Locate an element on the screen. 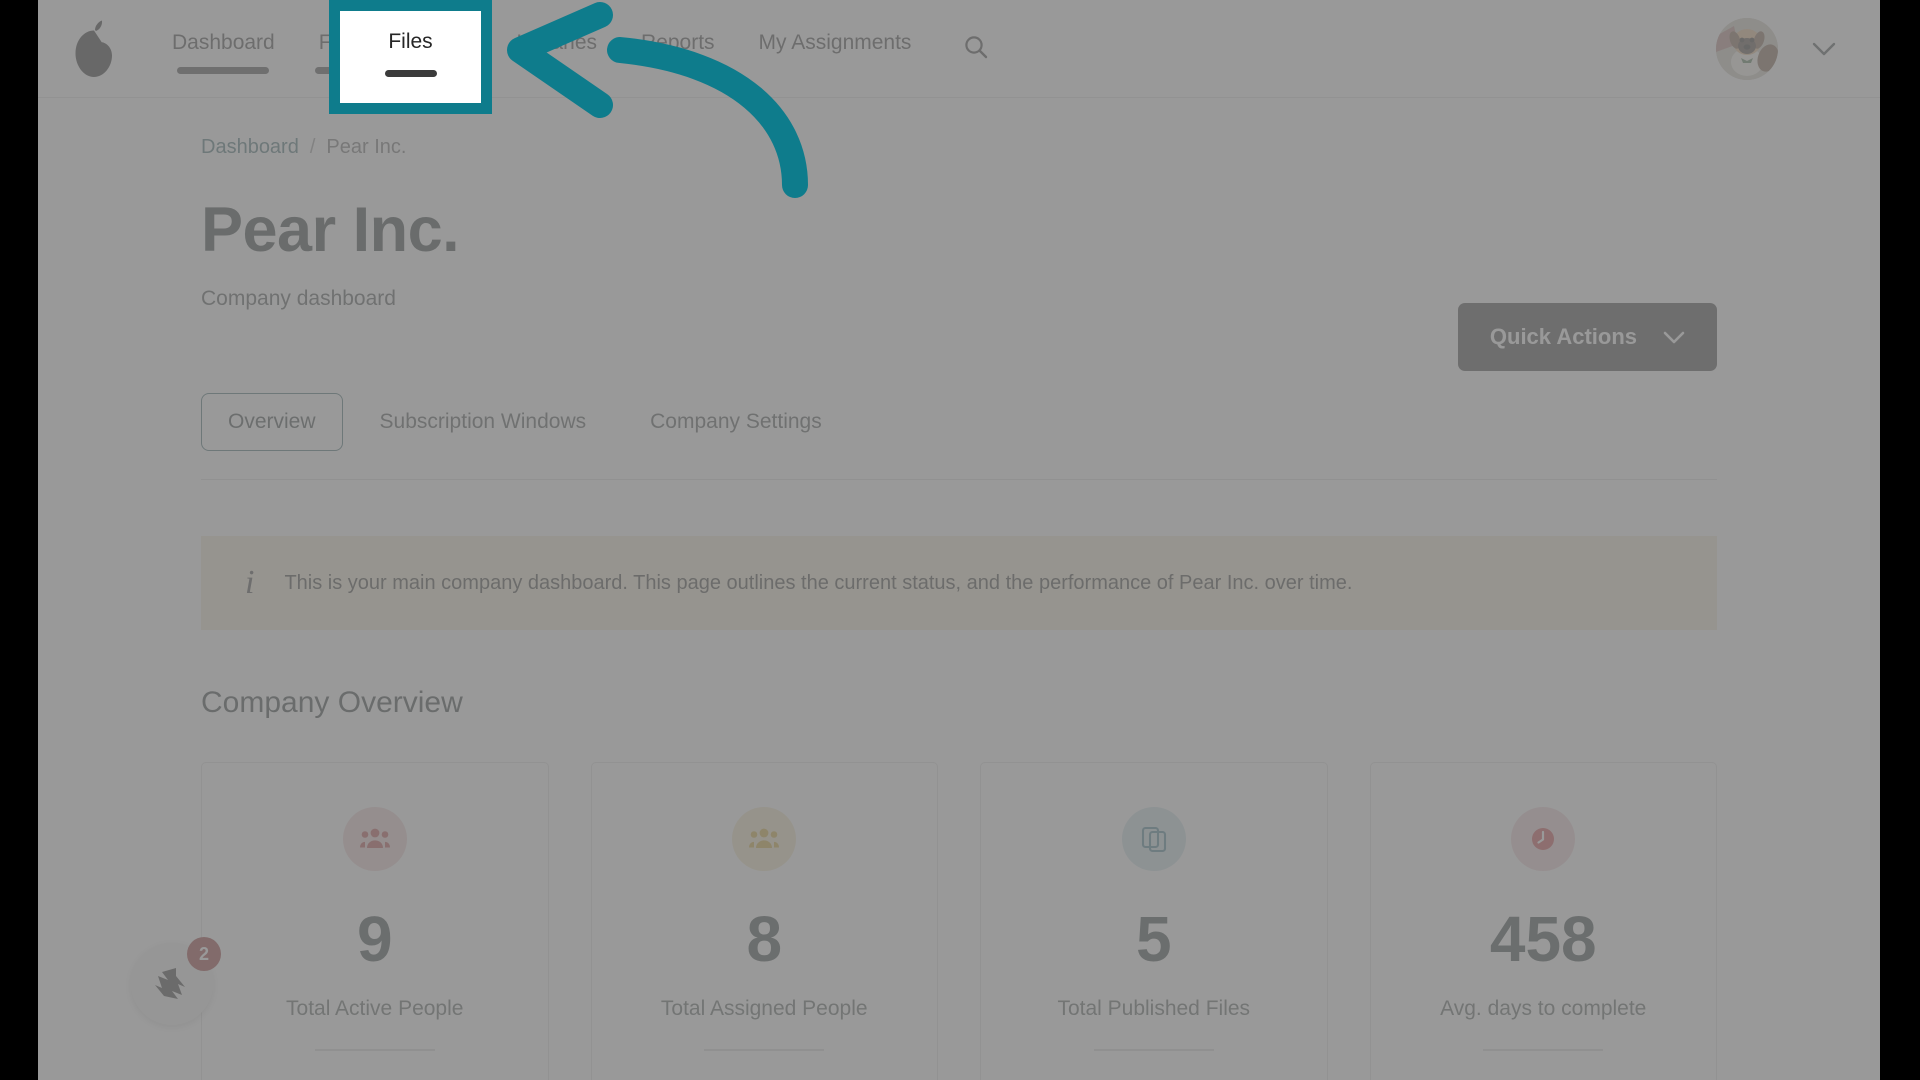 This screenshot has height=1080, width=1920. tab-overview: Overview is located at coordinates (272, 422).